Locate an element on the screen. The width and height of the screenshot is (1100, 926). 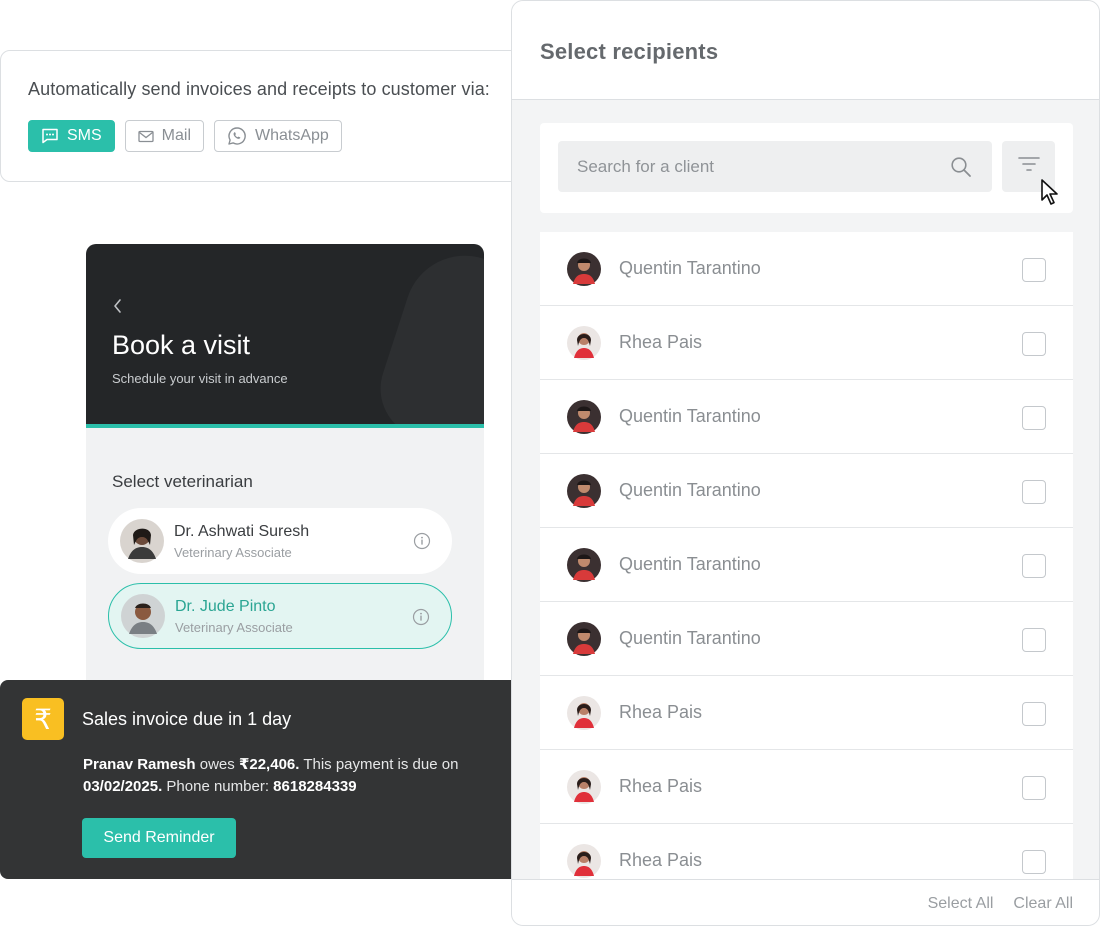
vet-info: Dr. Ashwati Suresh Veterinary Associate is located at coordinates (241, 541).